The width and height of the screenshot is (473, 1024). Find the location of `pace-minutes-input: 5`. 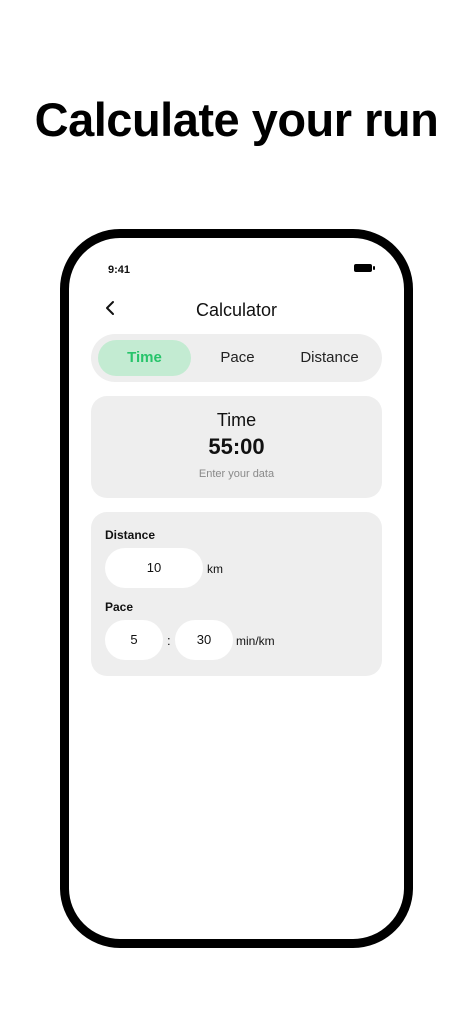

pace-minutes-input: 5 is located at coordinates (134, 640).